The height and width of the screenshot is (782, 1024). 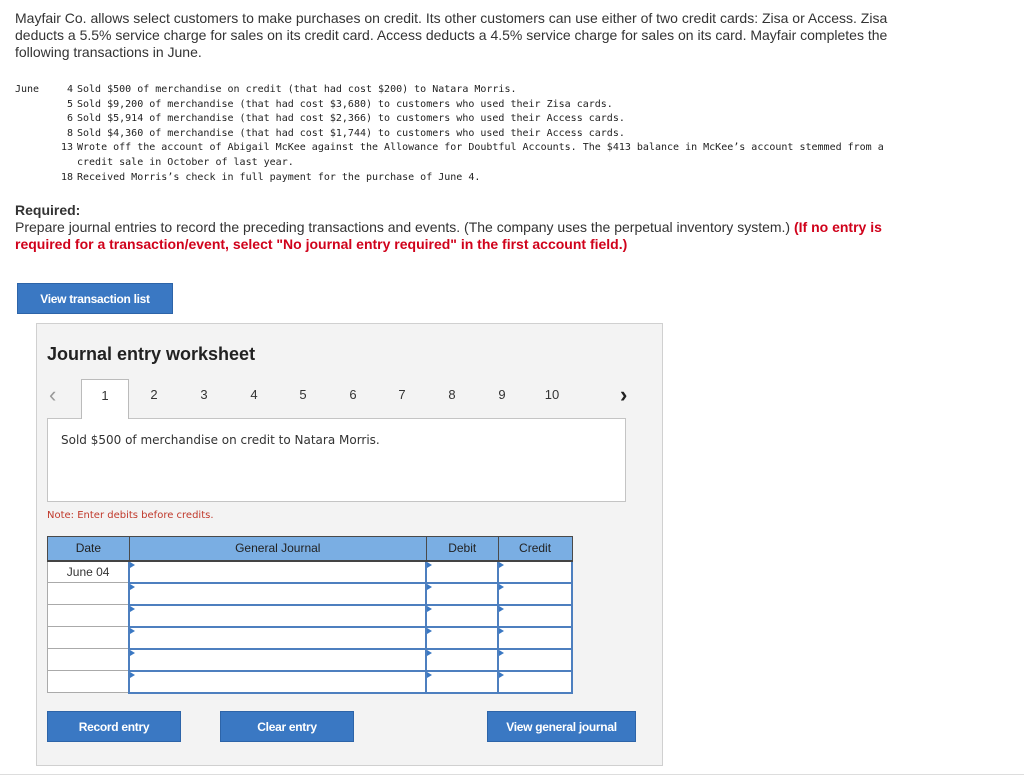 I want to click on tab-3: 3, so click(x=204, y=398).